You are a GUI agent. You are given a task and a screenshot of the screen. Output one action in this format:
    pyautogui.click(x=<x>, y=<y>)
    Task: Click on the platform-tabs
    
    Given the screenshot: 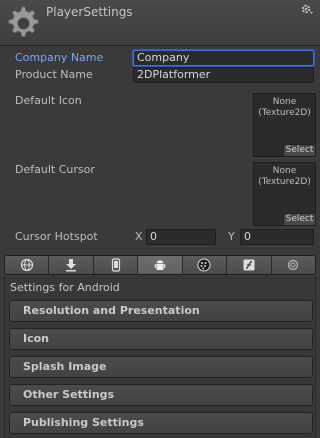 What is the action you would take?
    pyautogui.click(x=160, y=265)
    